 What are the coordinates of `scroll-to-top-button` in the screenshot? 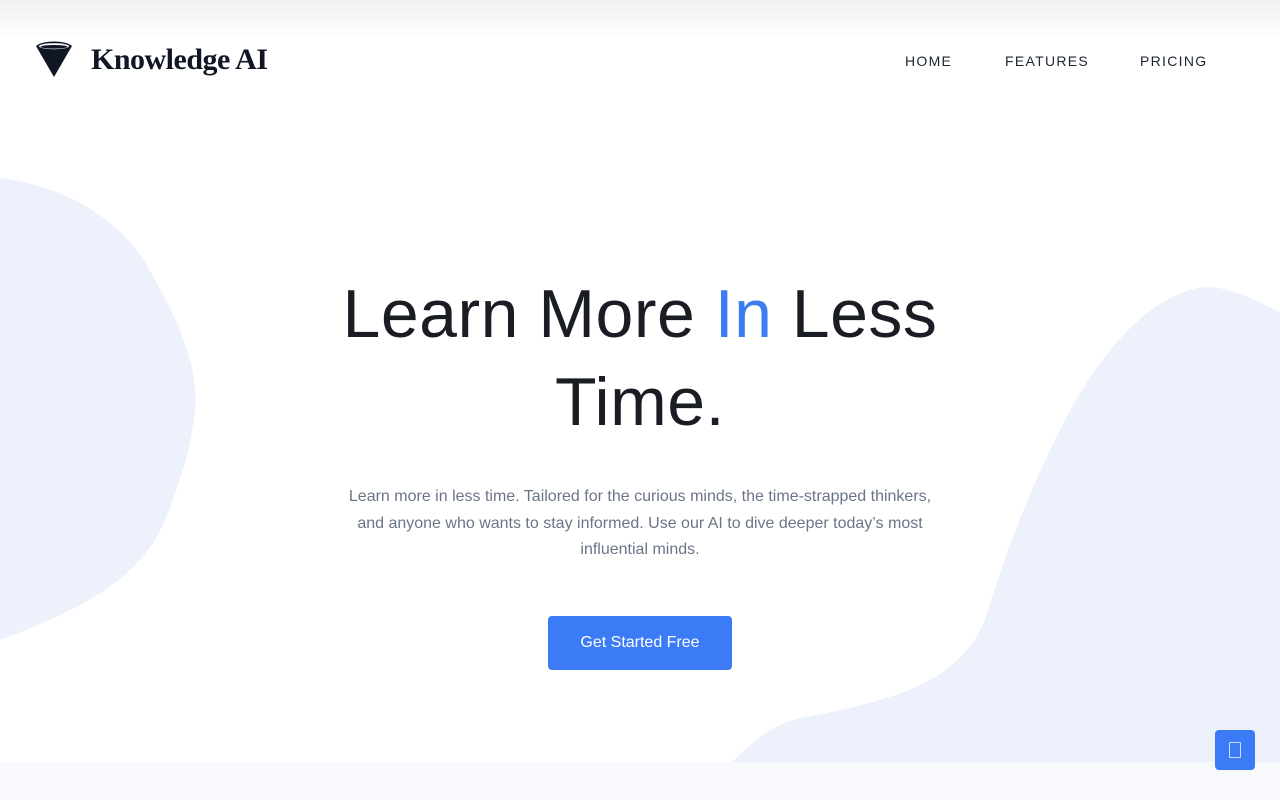 It's located at (1235, 750).